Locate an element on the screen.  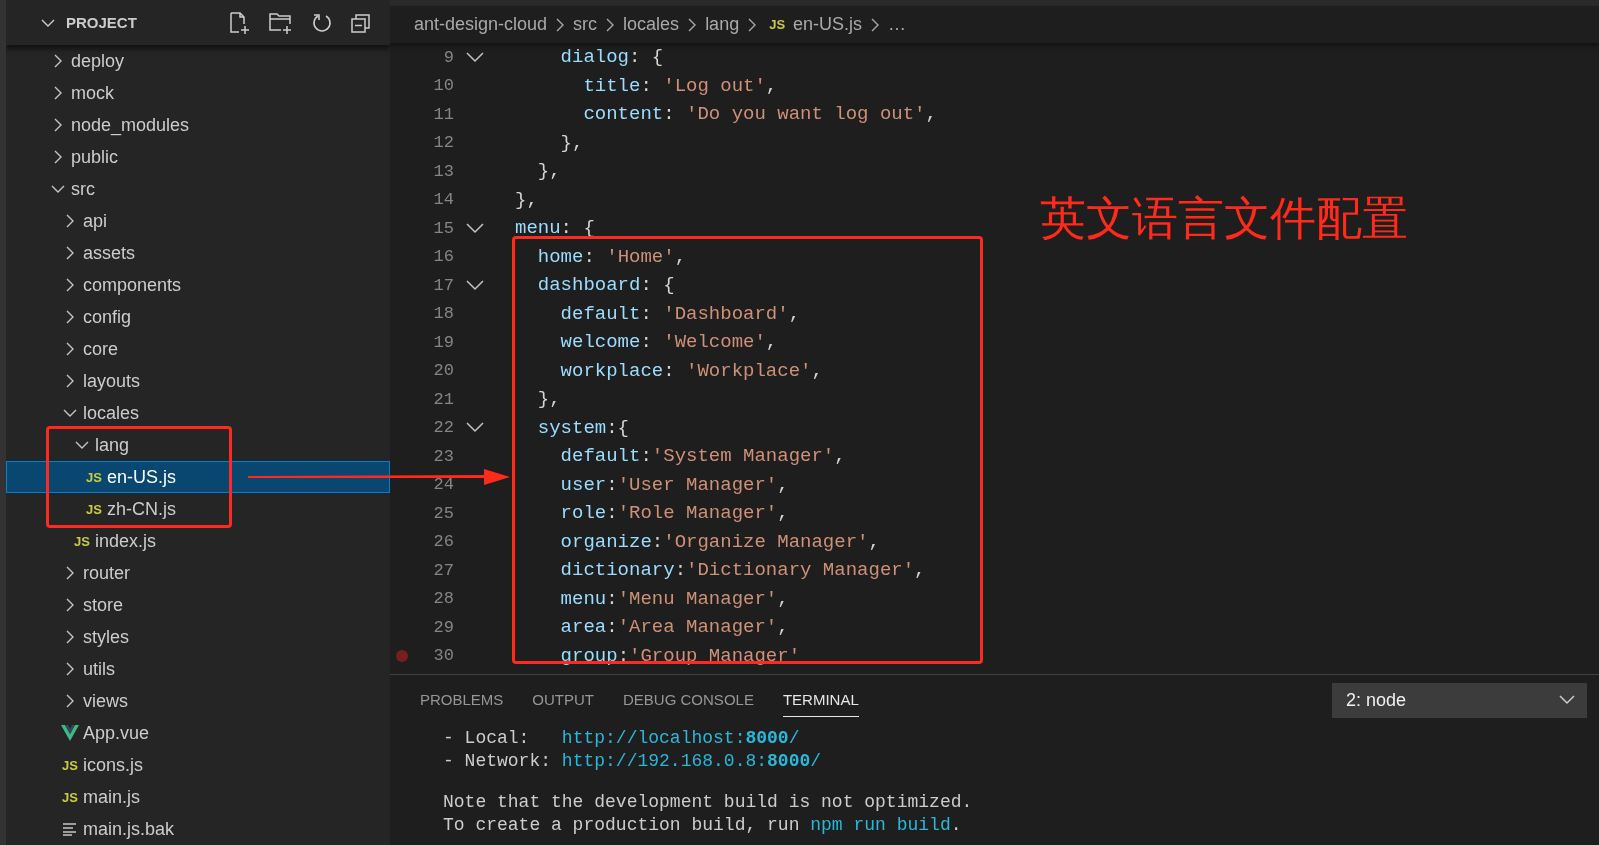
tree-item: public is located at coordinates (198, 157).